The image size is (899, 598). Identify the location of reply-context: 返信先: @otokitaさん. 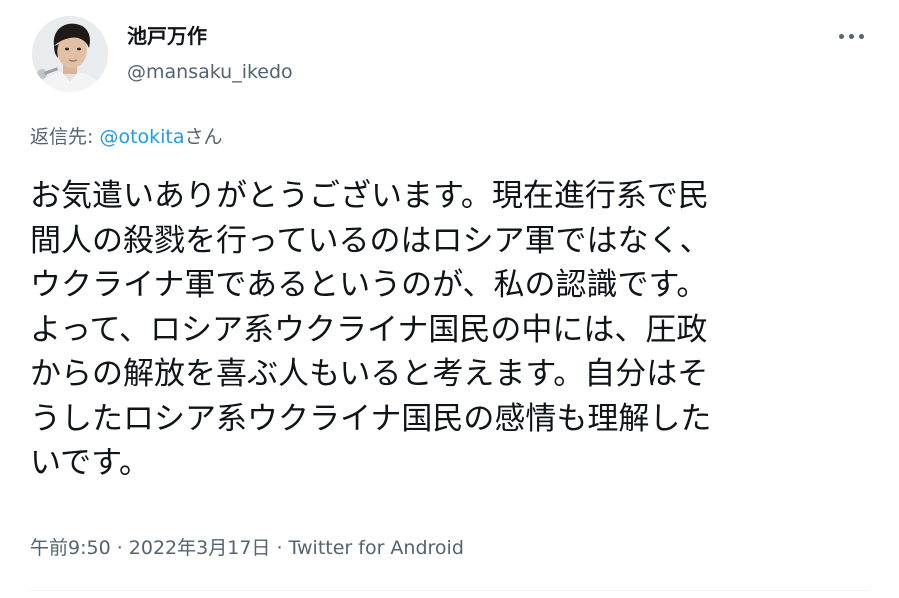
(126, 137).